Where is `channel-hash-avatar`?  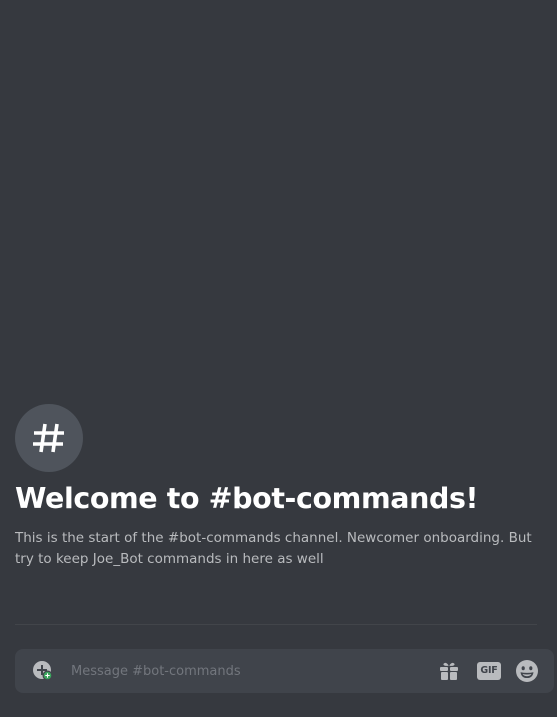
channel-hash-avatar is located at coordinates (49, 438).